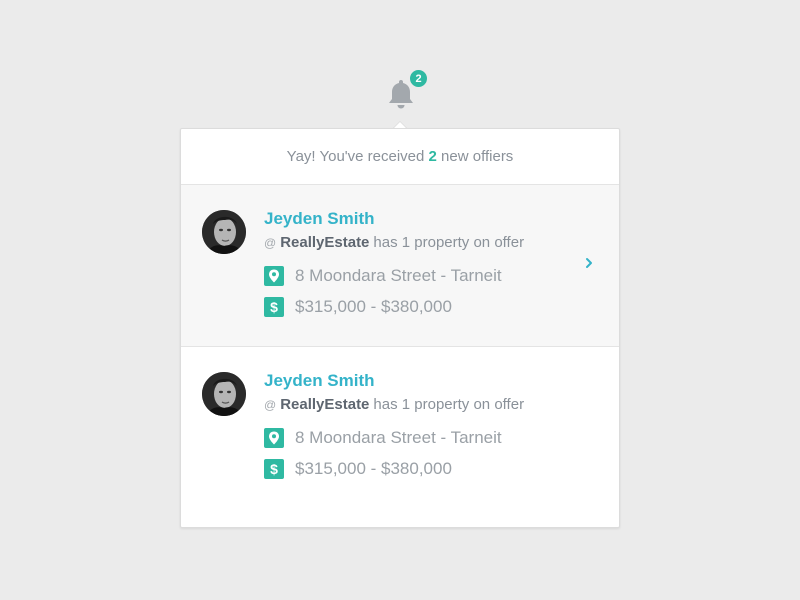 The width and height of the screenshot is (800, 600). What do you see at coordinates (432, 156) in the screenshot?
I see `header-offer-count: 2` at bounding box center [432, 156].